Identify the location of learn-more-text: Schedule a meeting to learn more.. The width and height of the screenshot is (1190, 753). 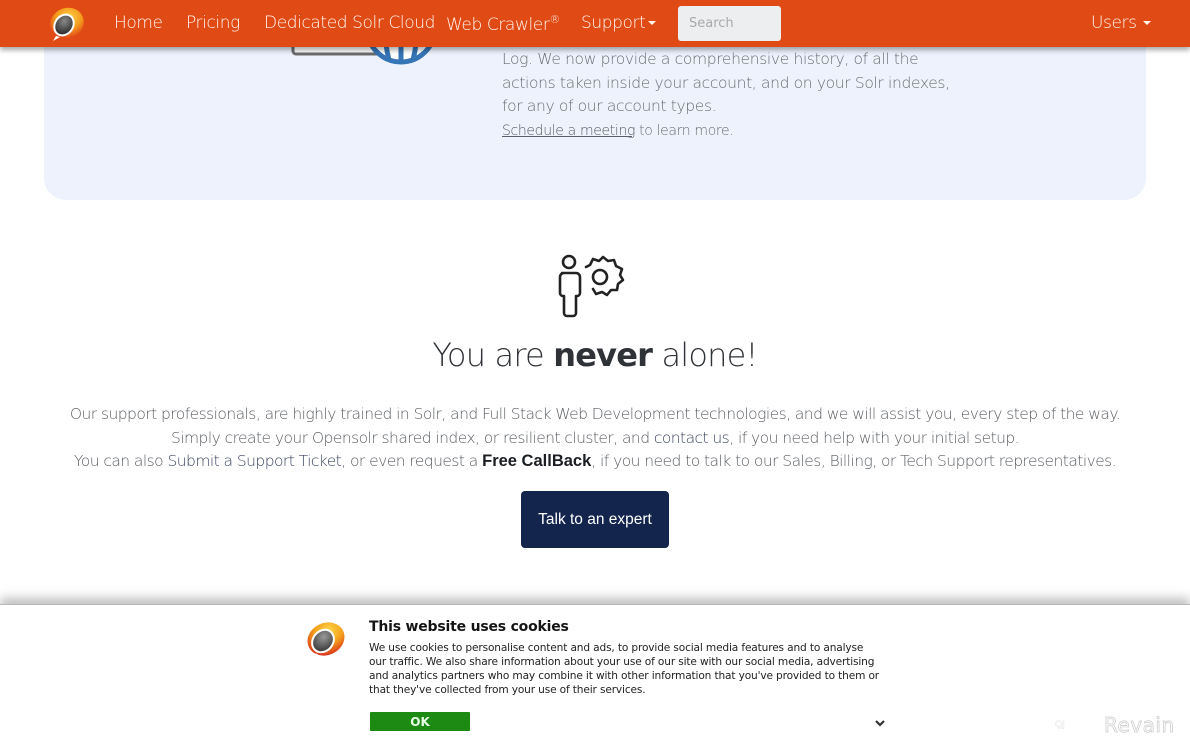
(722, 132).